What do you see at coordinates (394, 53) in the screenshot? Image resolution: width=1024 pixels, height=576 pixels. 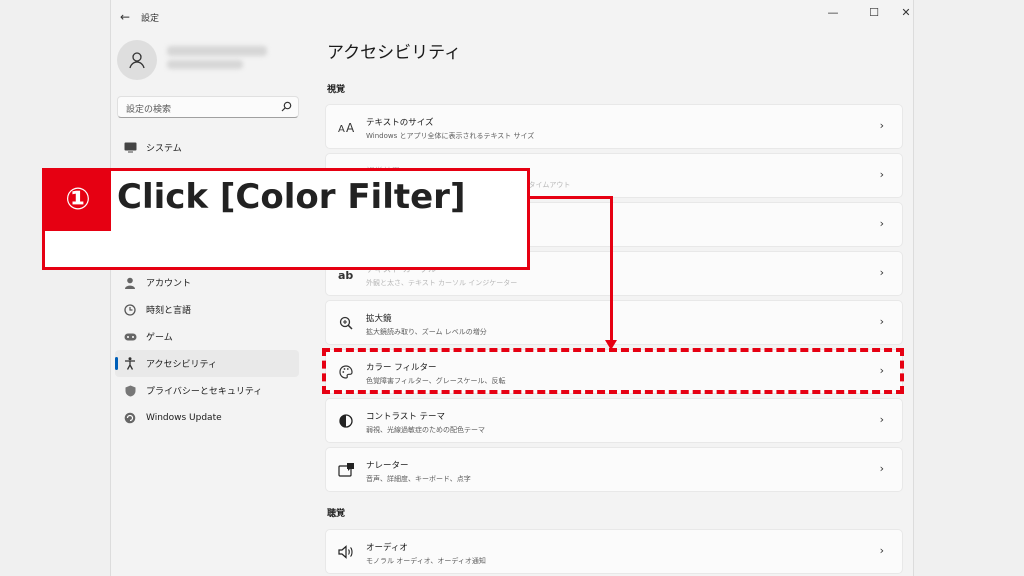 I see `page-title: アクセシビリティ` at bounding box center [394, 53].